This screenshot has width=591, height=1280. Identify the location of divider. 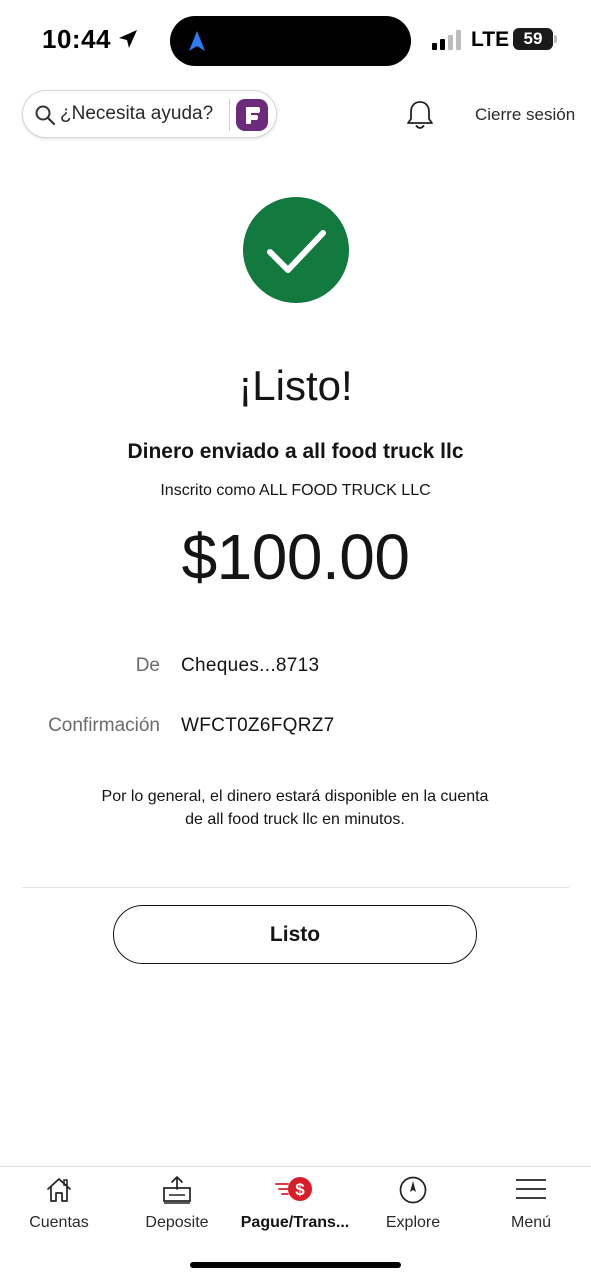
(229, 115).